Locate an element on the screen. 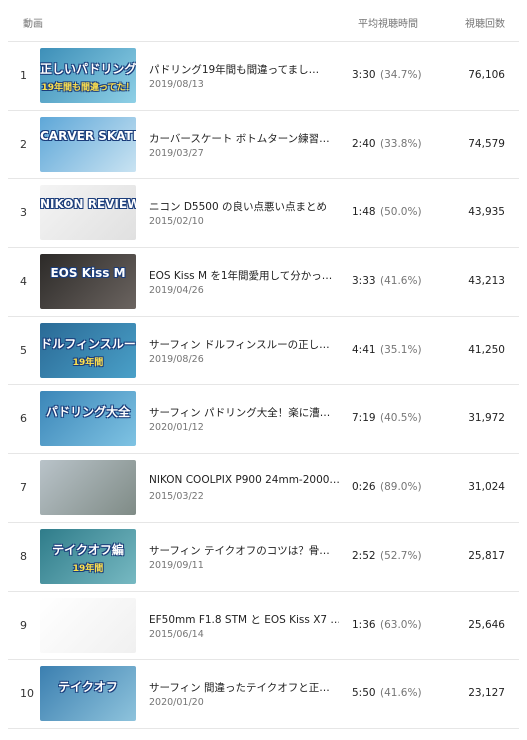  video-thumbnail: ドルフィンスルー 19年間 is located at coordinates (88, 350).